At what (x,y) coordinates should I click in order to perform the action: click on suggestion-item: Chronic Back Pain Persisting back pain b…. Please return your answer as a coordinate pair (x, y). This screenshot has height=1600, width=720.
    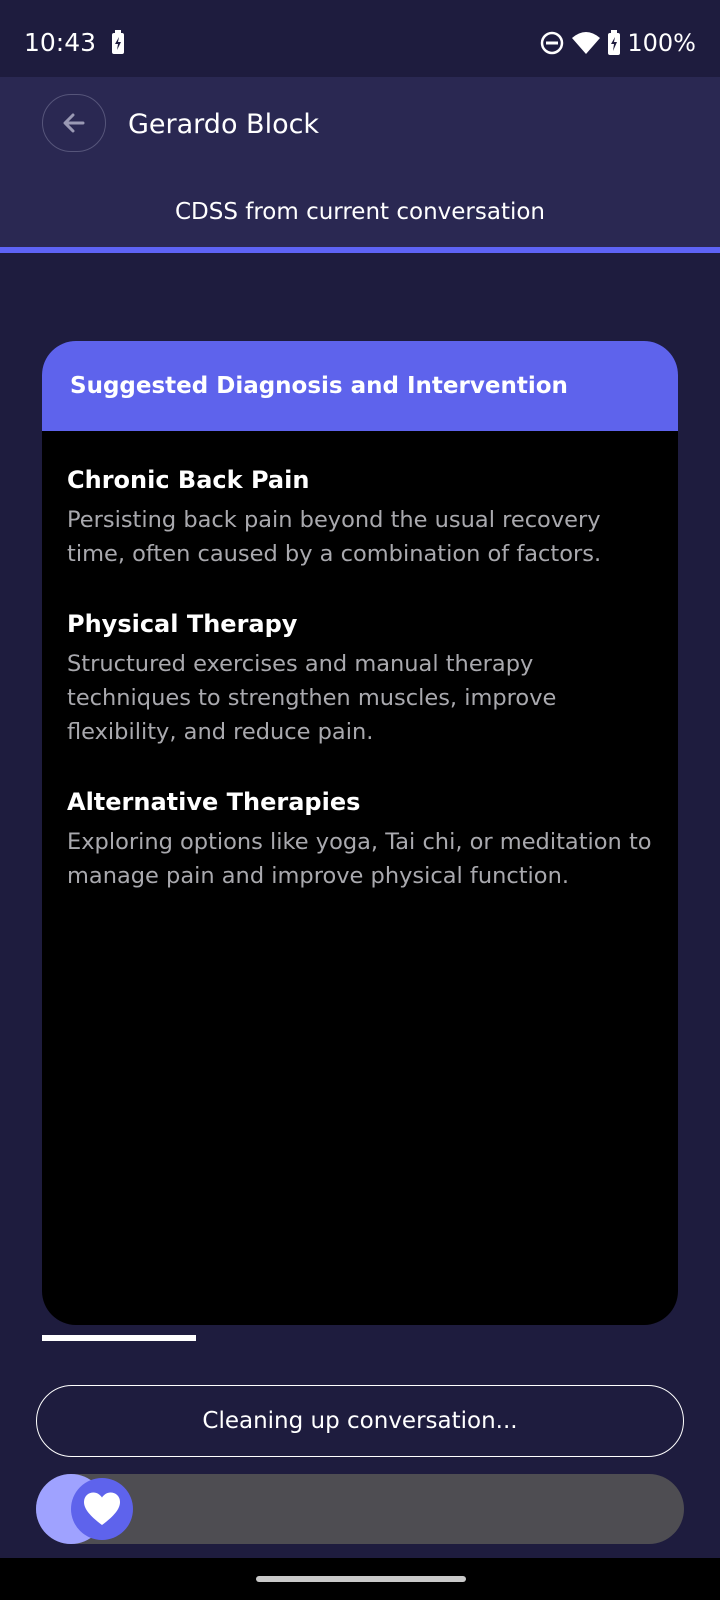
    Looking at the image, I should click on (360, 516).